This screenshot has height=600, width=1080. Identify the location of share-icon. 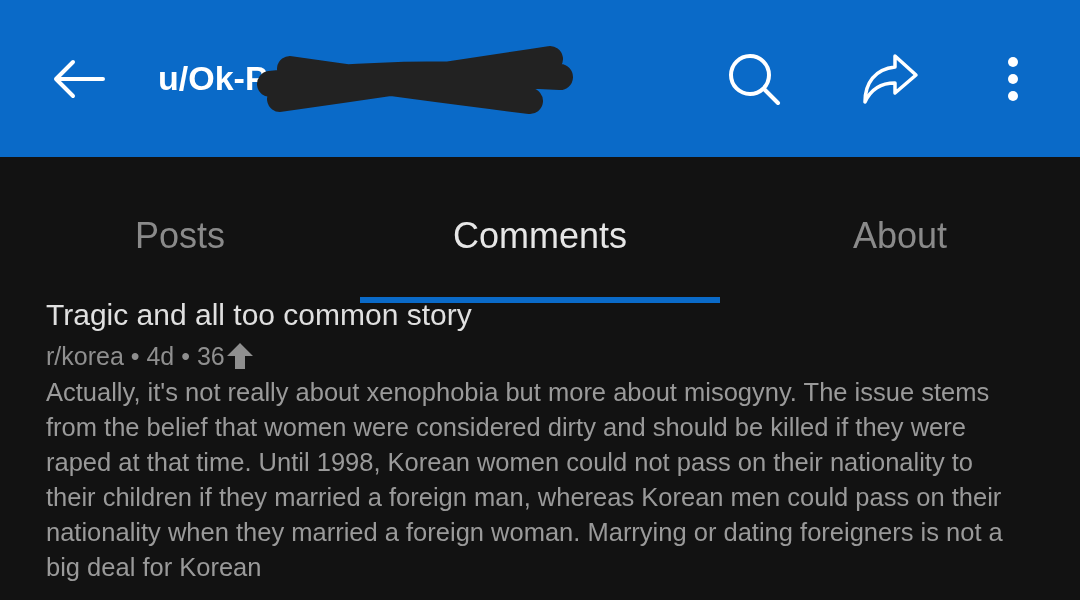
(890, 78).